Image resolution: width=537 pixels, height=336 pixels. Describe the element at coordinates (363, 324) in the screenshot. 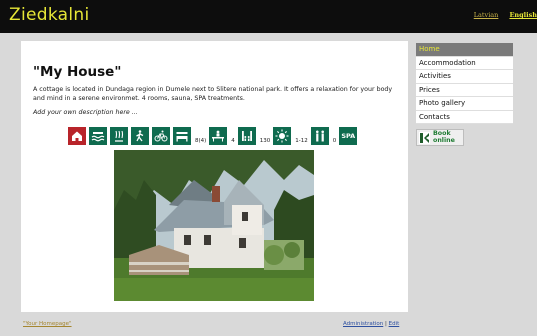

I see `administration-link: Administration` at that location.